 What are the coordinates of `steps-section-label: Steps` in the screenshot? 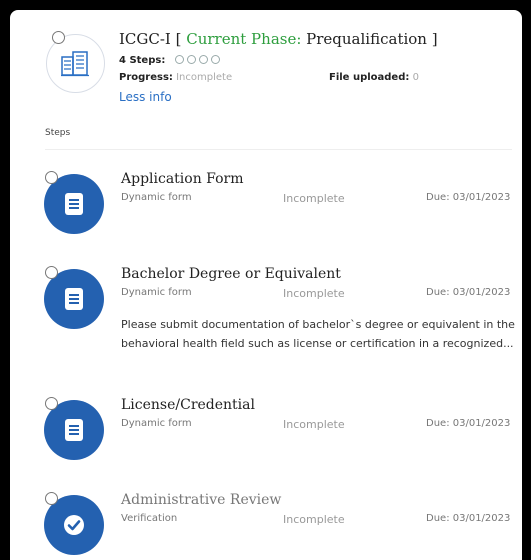 It's located at (58, 133).